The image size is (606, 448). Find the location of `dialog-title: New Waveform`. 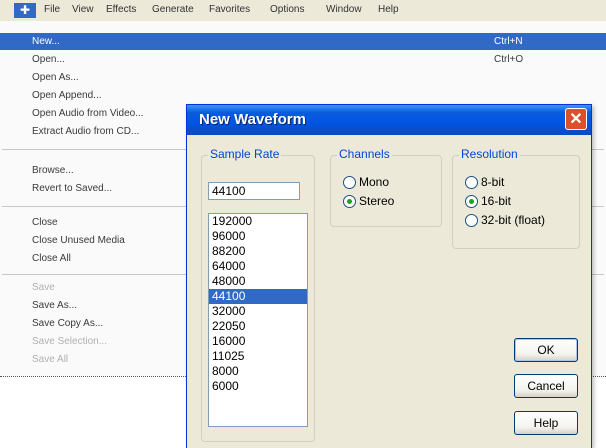

dialog-title: New Waveform is located at coordinates (252, 119).